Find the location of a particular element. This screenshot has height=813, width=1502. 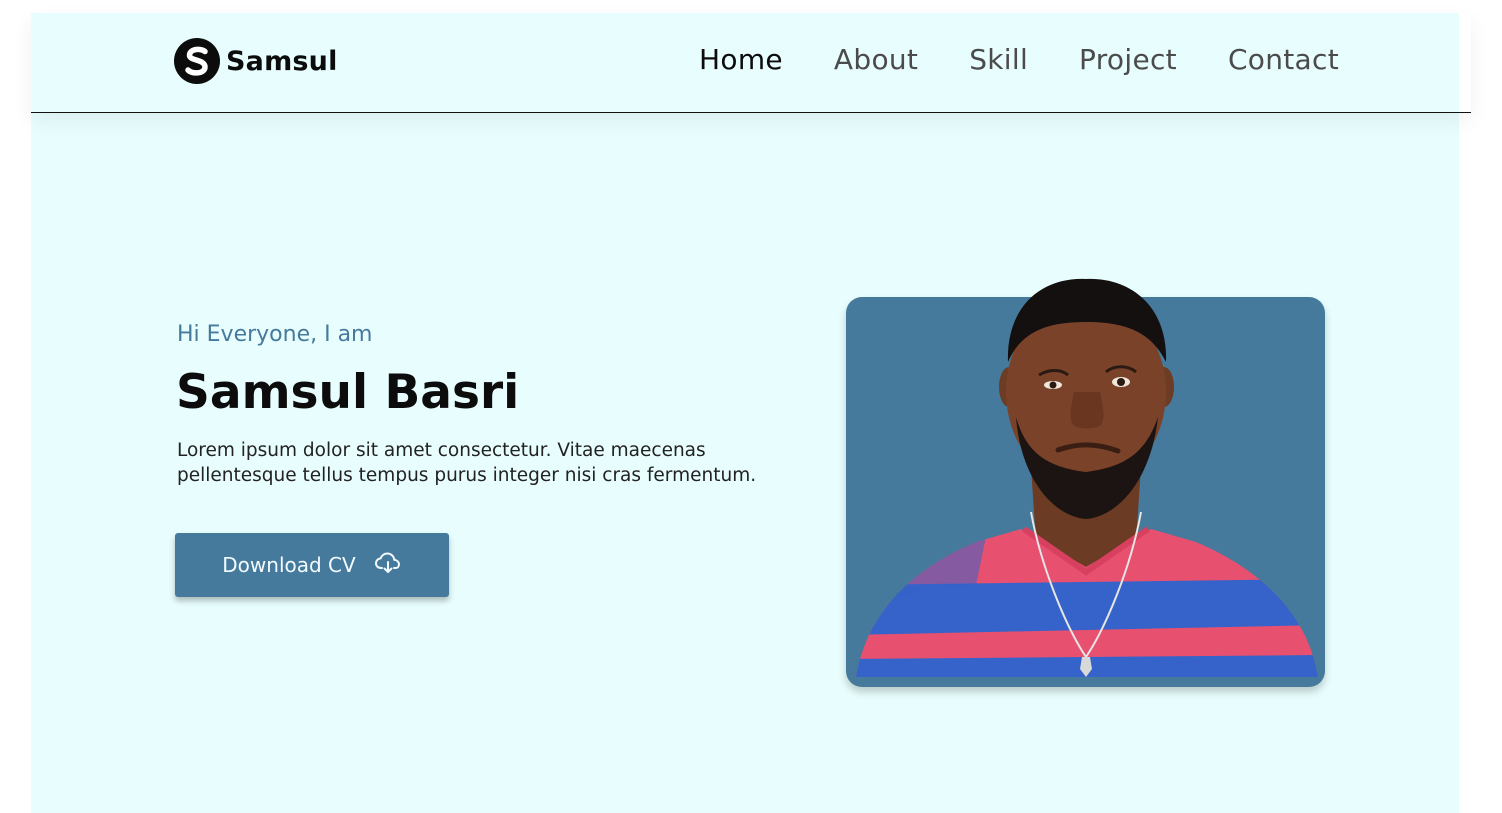

s-letter-logo-icon is located at coordinates (197, 61).